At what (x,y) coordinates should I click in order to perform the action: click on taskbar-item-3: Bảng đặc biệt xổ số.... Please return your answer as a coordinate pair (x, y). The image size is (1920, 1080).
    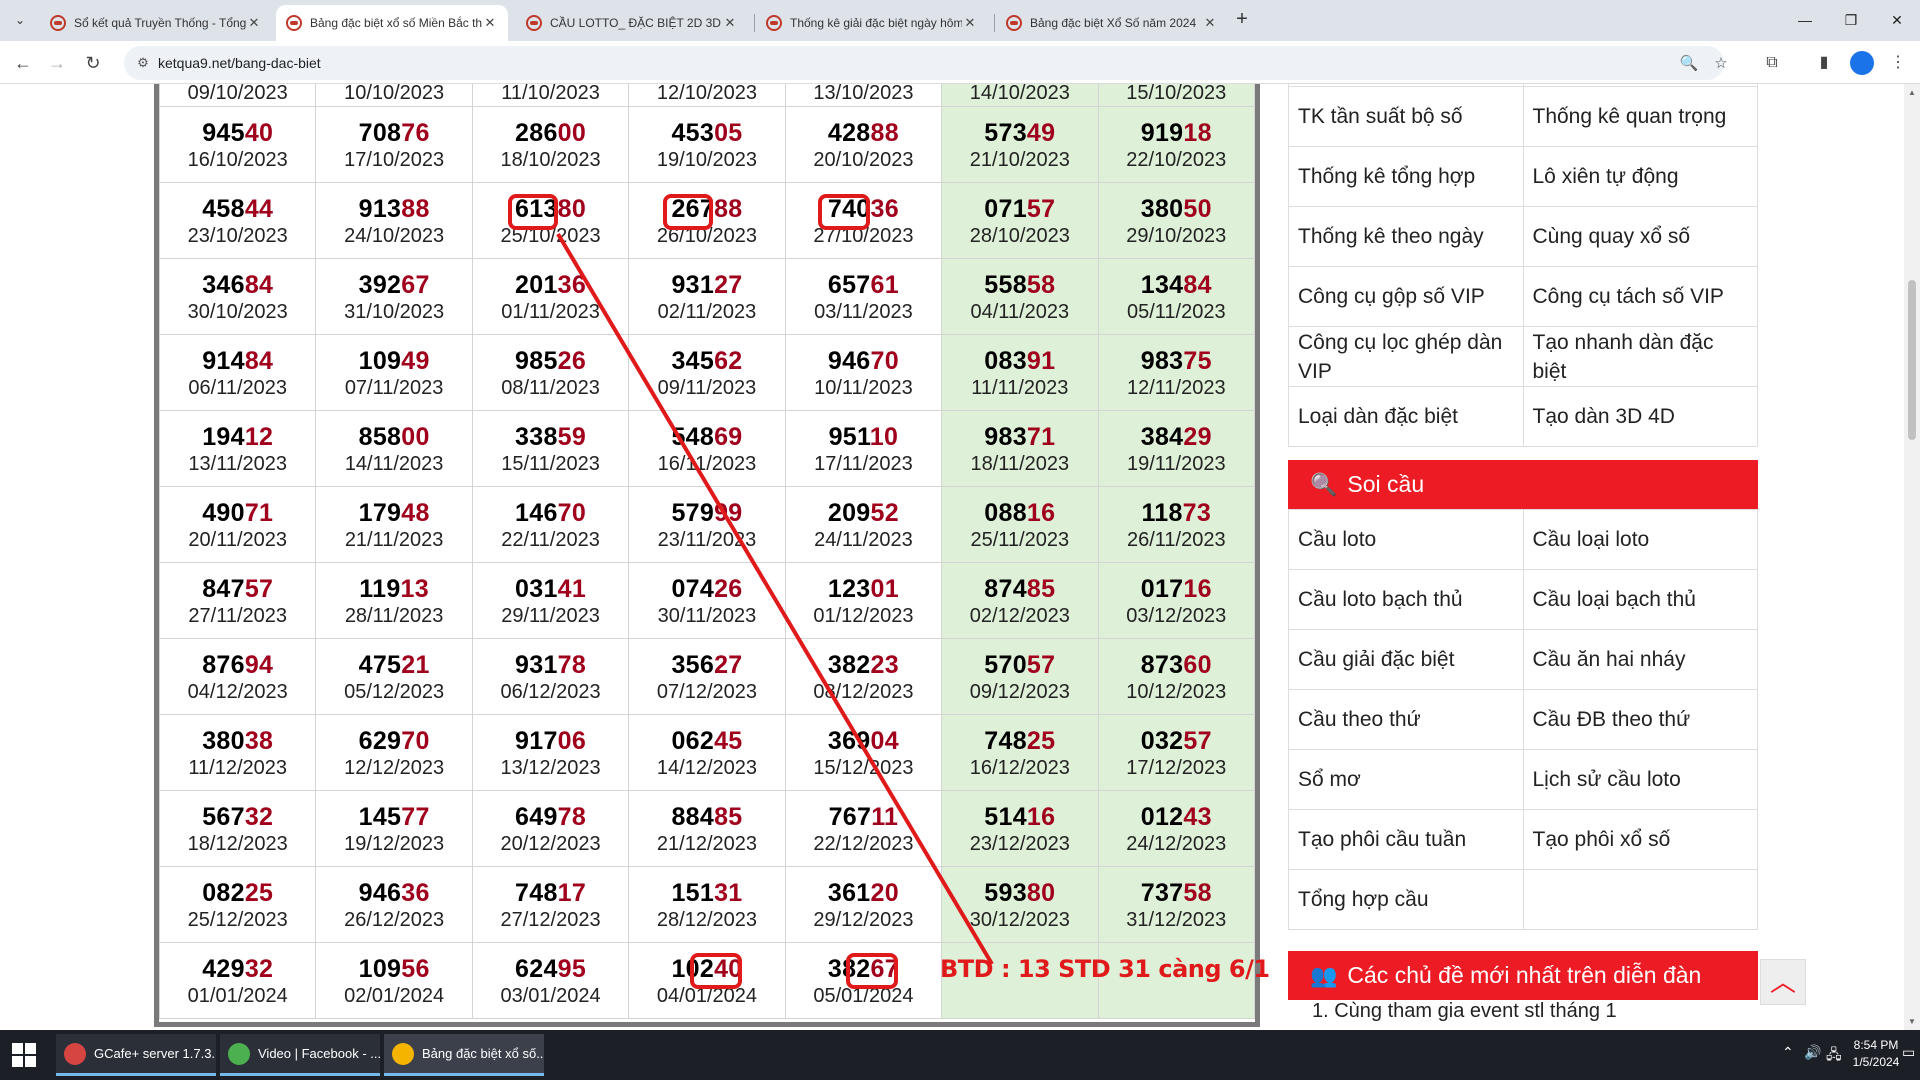
    Looking at the image, I should click on (464, 1055).